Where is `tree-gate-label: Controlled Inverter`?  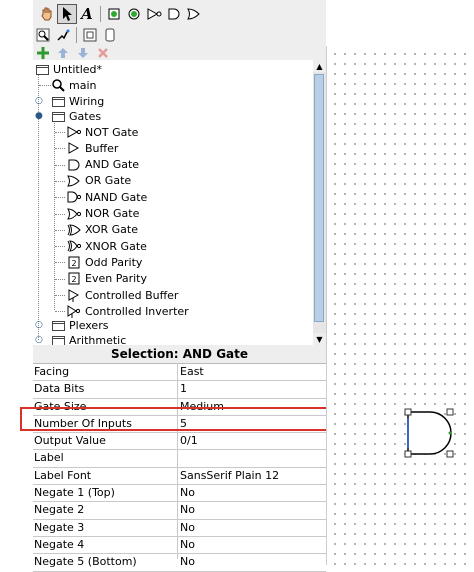 tree-gate-label: Controlled Inverter is located at coordinates (137, 311).